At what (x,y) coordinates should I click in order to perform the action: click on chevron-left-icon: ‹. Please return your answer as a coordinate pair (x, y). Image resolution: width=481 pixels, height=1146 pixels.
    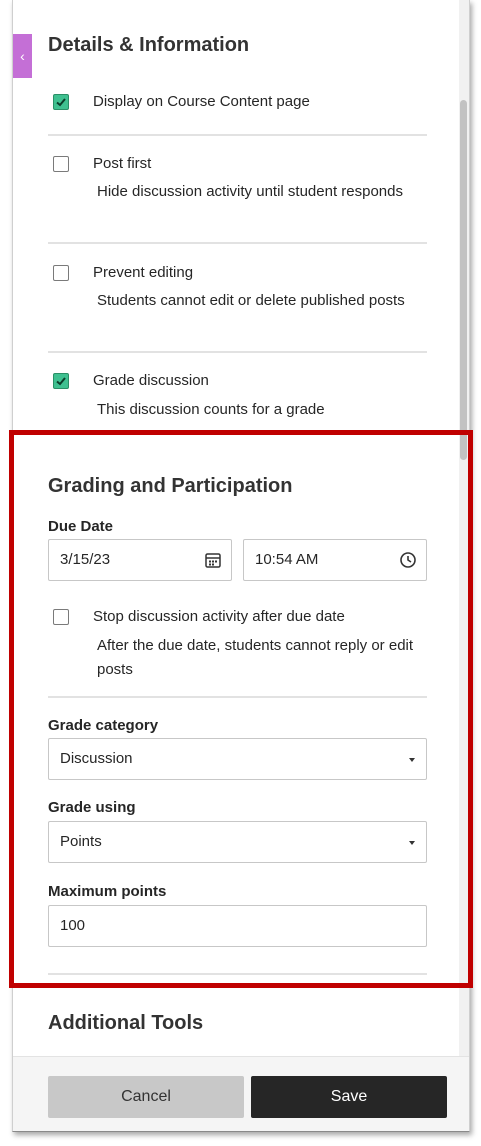
    Looking at the image, I should click on (22, 56).